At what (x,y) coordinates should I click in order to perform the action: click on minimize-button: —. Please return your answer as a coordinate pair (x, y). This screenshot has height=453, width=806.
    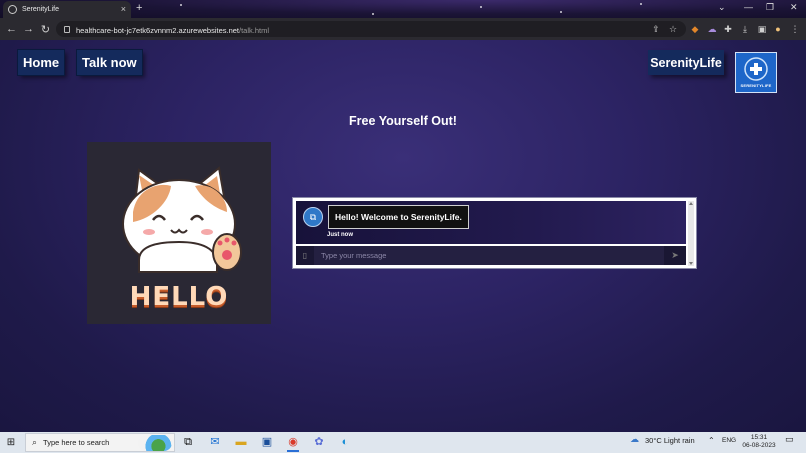
    Looking at the image, I should click on (748, 7).